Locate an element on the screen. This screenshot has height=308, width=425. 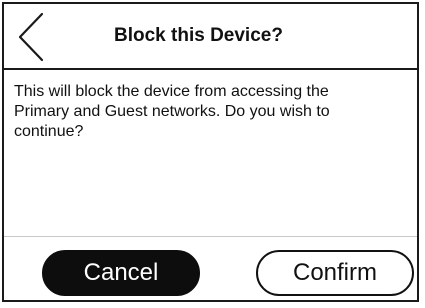
divider is located at coordinates (210, 236).